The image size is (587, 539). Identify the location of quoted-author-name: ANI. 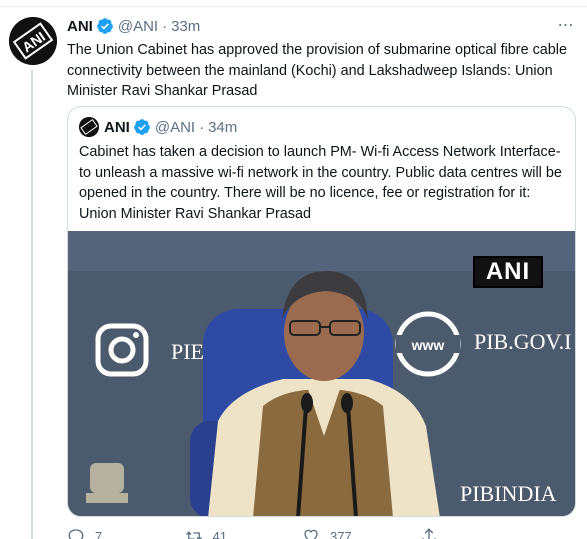
(117, 127).